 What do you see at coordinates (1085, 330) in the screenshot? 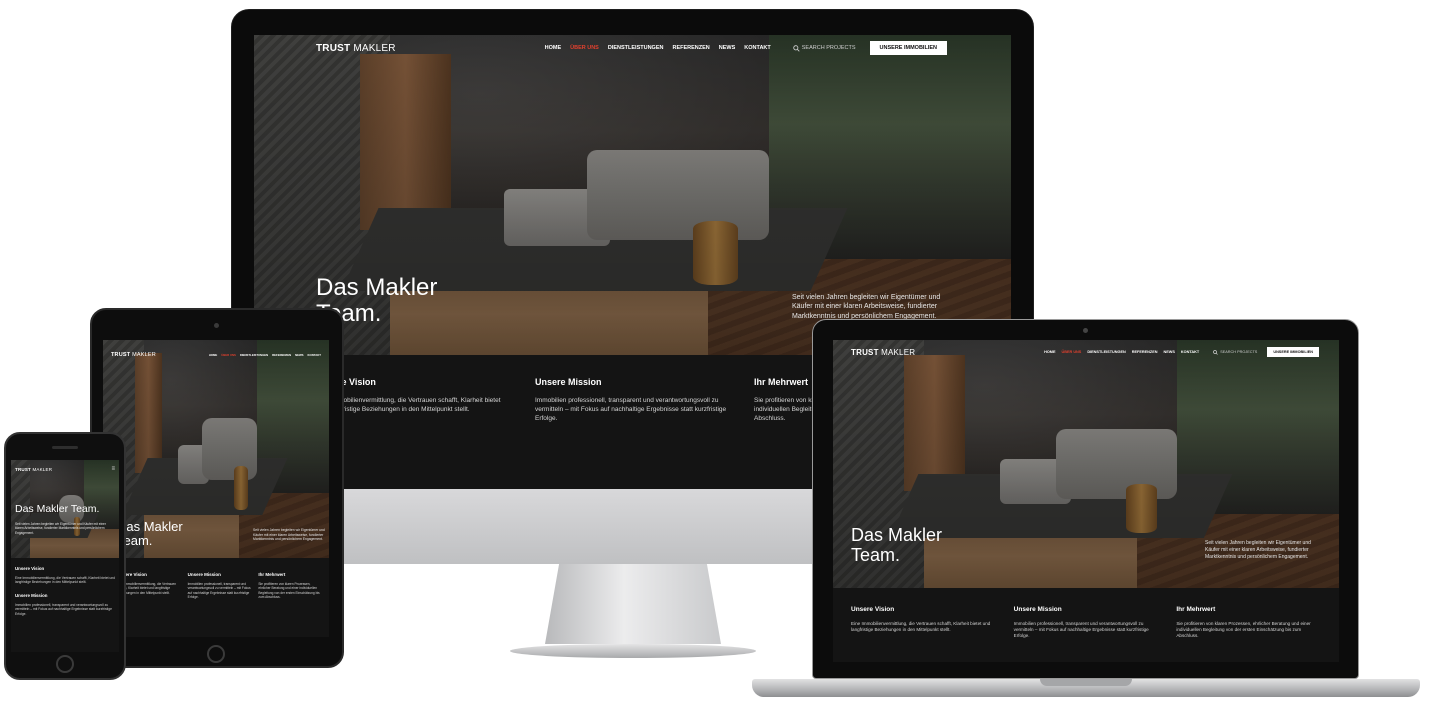
I see `macbook-camera` at bounding box center [1085, 330].